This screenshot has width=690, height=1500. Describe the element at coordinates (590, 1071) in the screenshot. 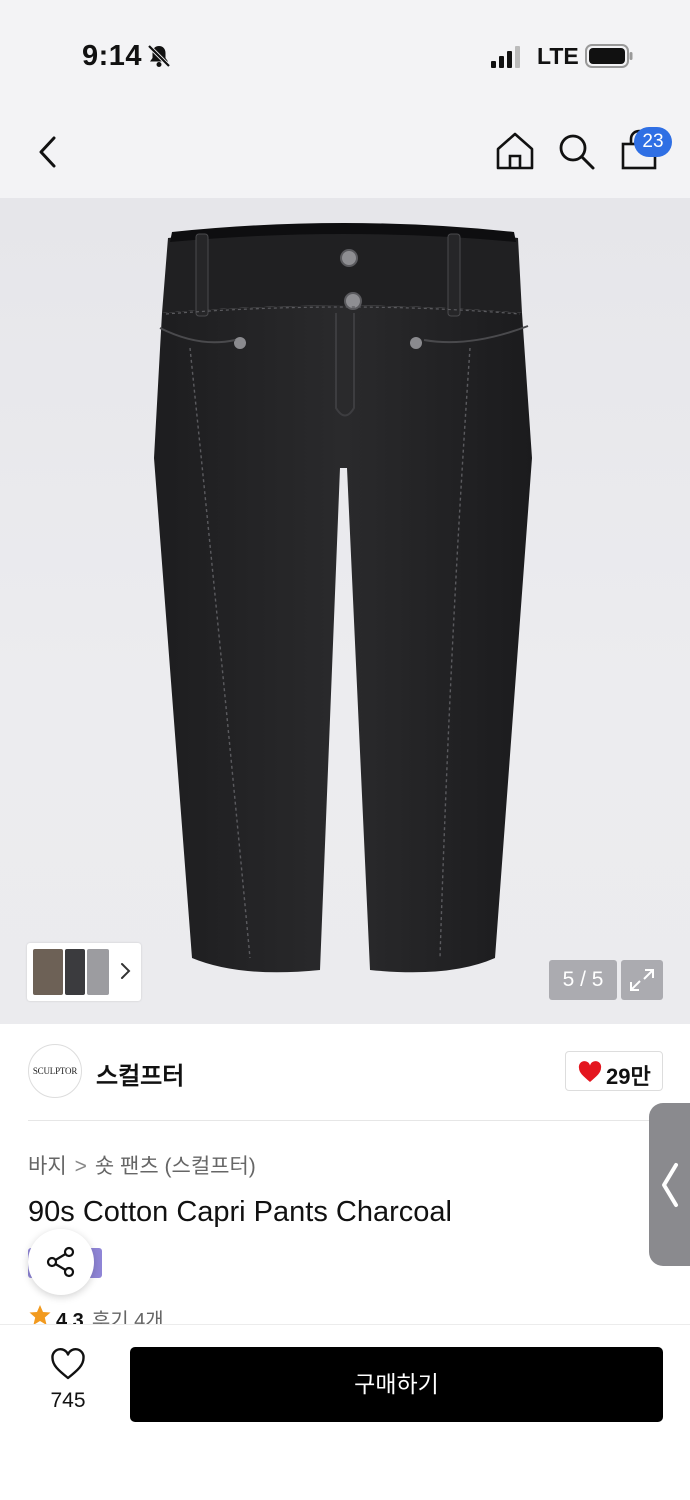

I see `heart-filled-icon` at that location.